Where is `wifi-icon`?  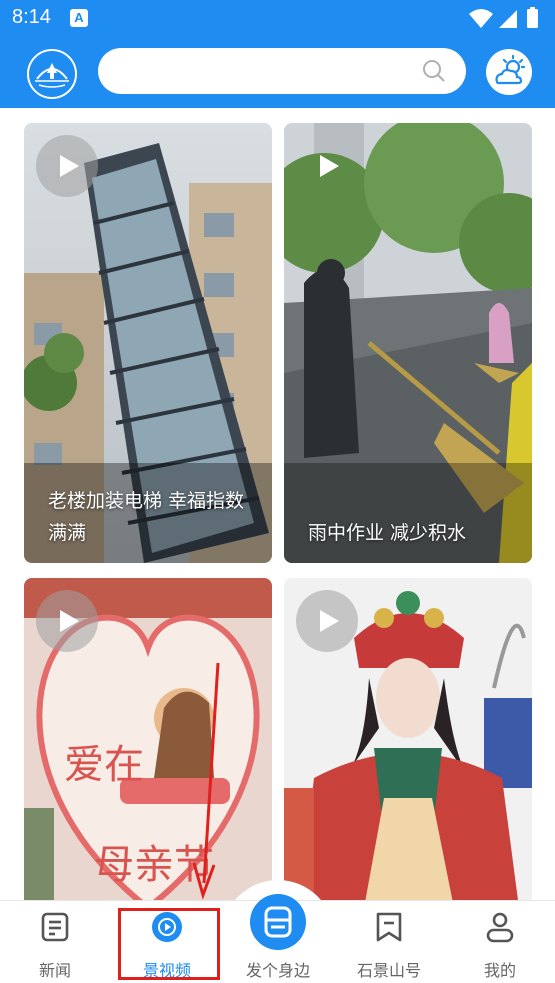
wifi-icon is located at coordinates (481, 18).